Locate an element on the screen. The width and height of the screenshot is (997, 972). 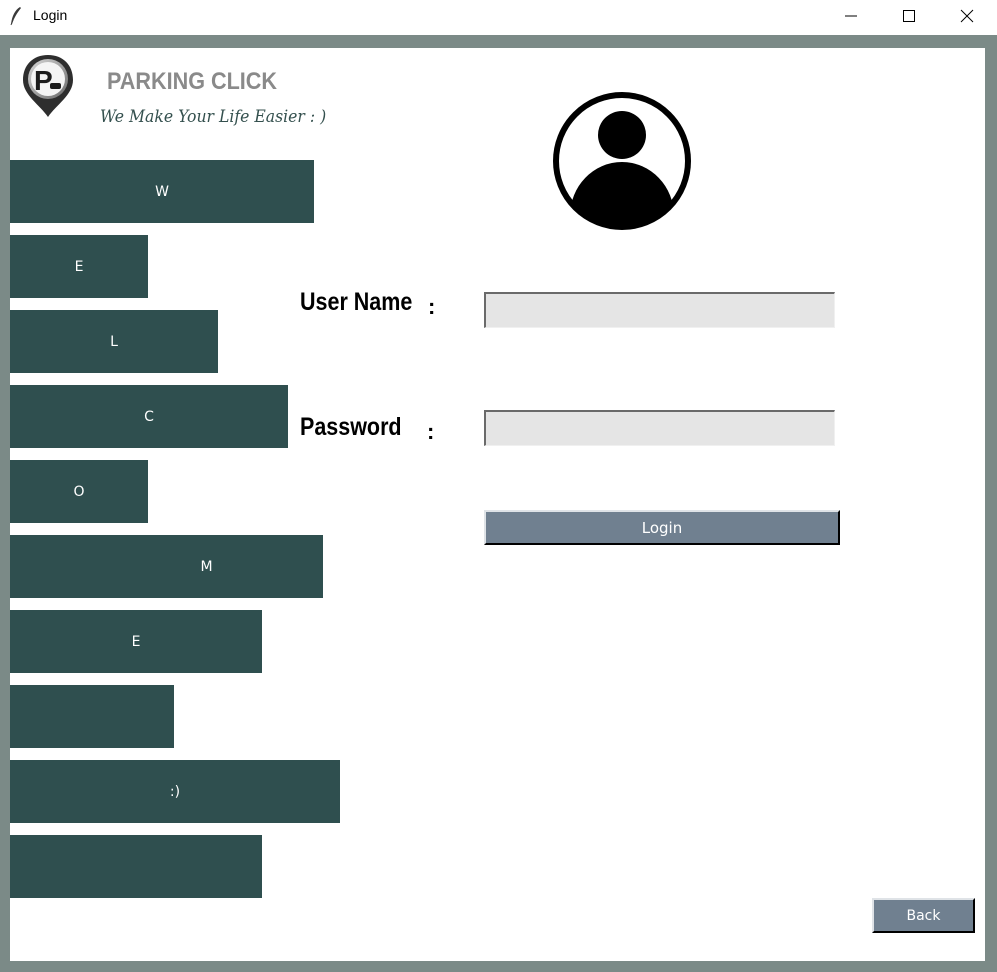
maximize-icon is located at coordinates (909, 16).